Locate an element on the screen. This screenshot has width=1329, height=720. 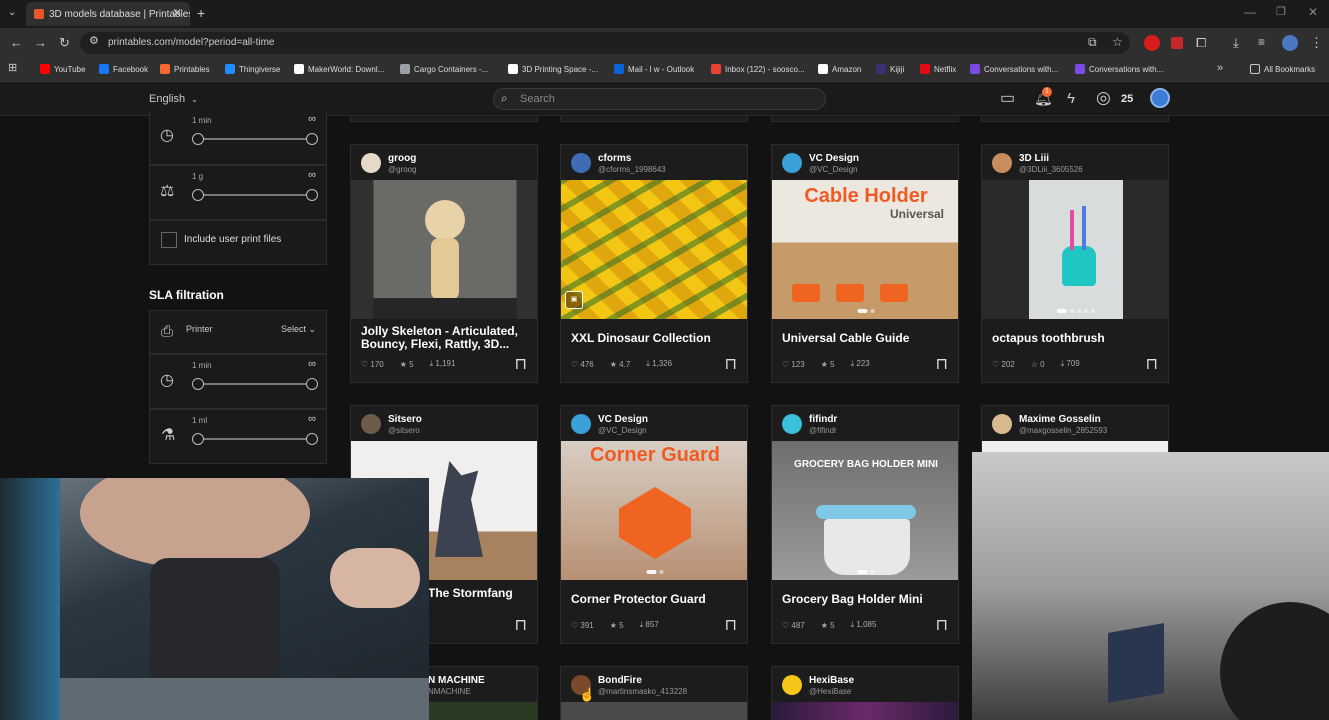
install-app-icon: ⧉ is located at coordinates (1092, 42).